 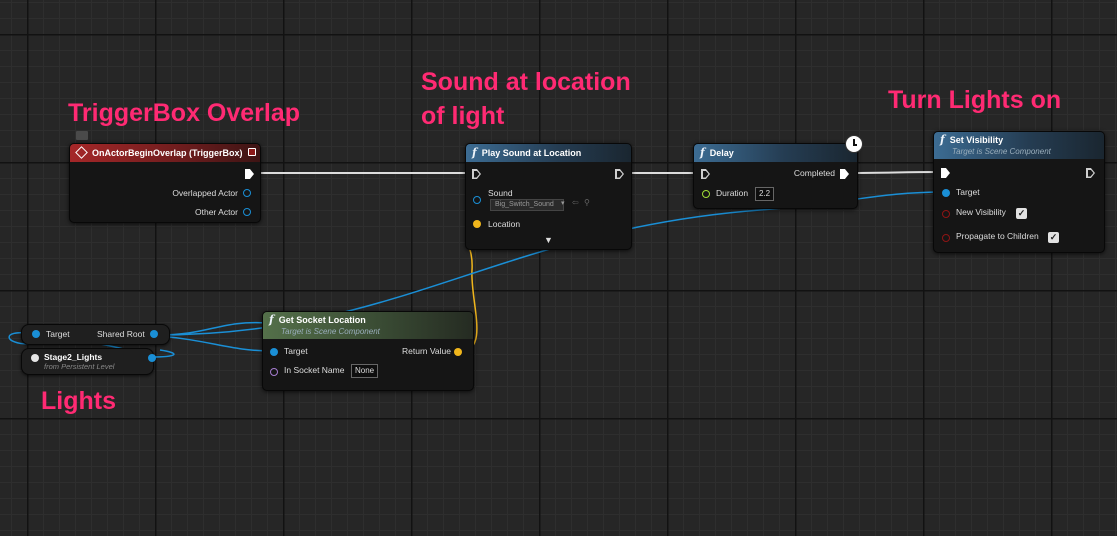 I want to click on propagate-label: Propagate to Children, so click(x=997, y=236).